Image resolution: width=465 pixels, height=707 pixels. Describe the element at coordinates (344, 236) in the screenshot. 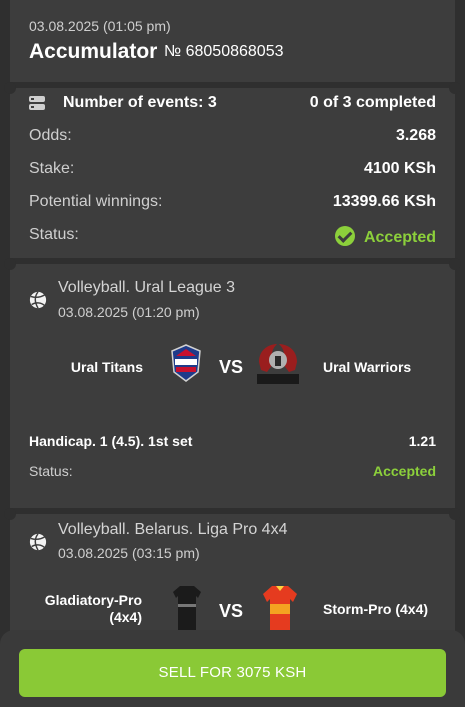

I see `check-circle-icon` at that location.